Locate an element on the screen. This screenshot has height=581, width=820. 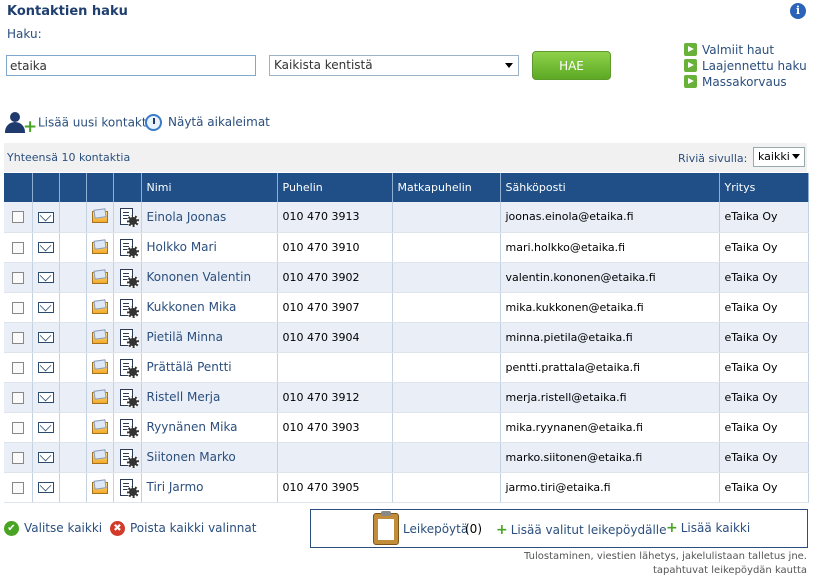
contact-company: eTaika Oy is located at coordinates (751, 277).